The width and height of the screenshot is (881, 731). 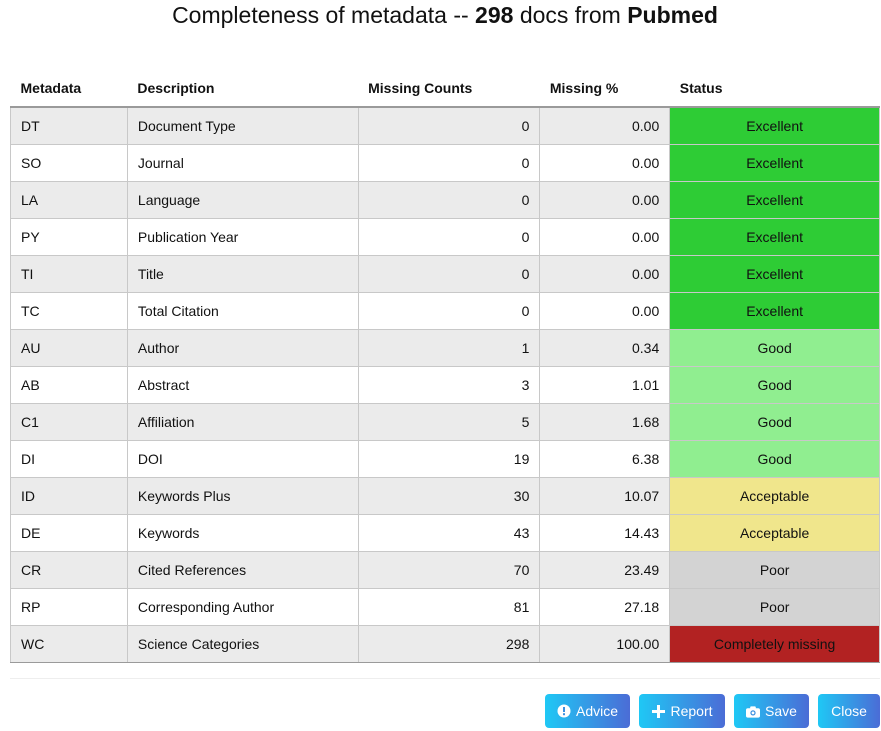 I want to click on cell-metadata-tag: AB, so click(x=69, y=385).